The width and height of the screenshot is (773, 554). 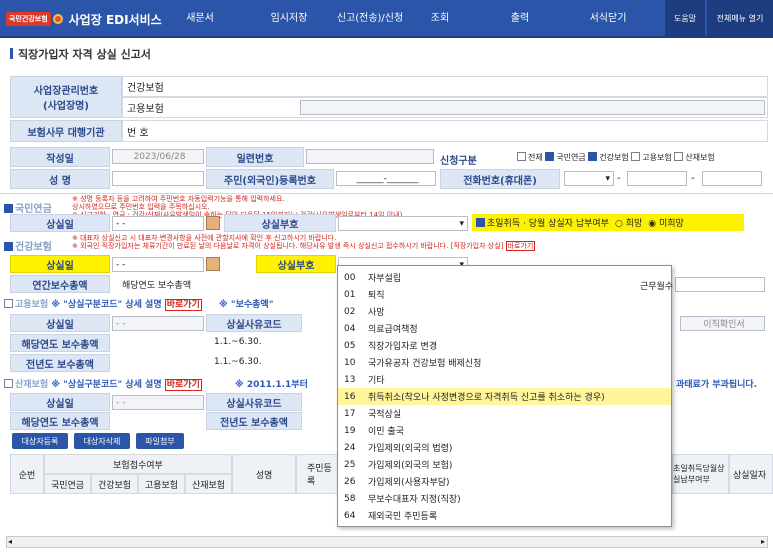 What do you see at coordinates (504, 311) in the screenshot?
I see `dropdown-option-02: 02 사망` at bounding box center [504, 311].